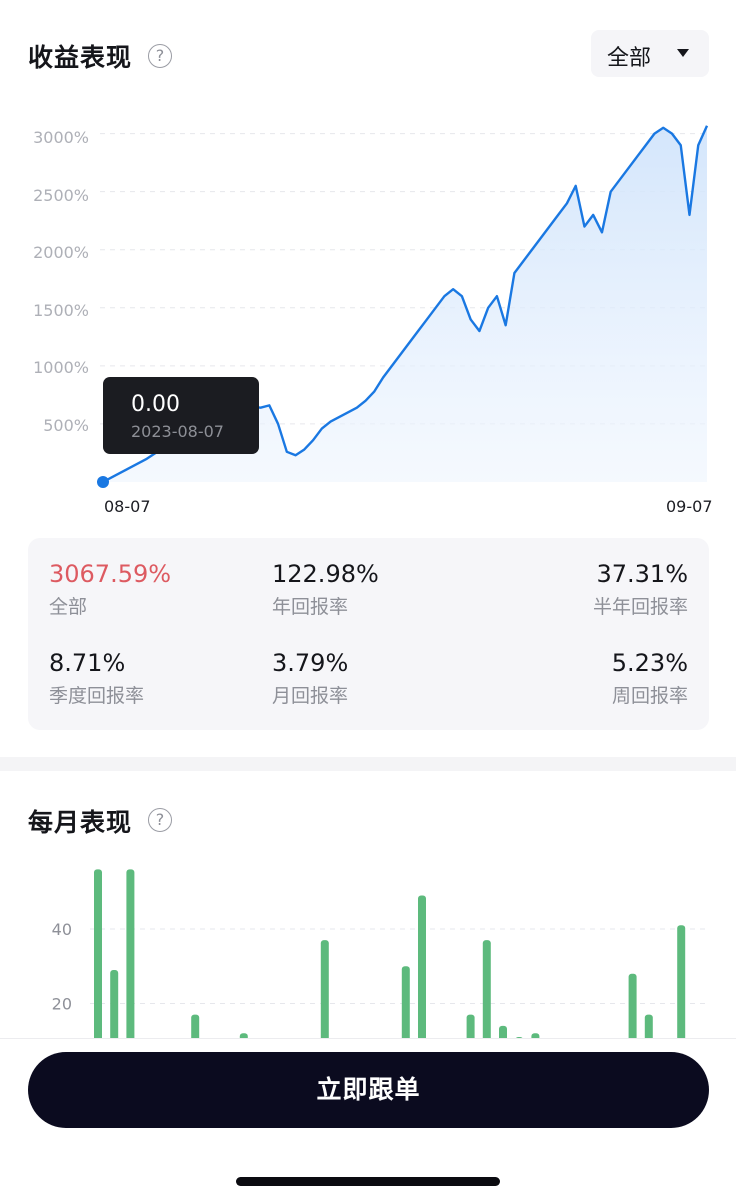 The height and width of the screenshot is (1200, 736). Describe the element at coordinates (62, 929) in the screenshot. I see `y-tick-label: 40` at that location.